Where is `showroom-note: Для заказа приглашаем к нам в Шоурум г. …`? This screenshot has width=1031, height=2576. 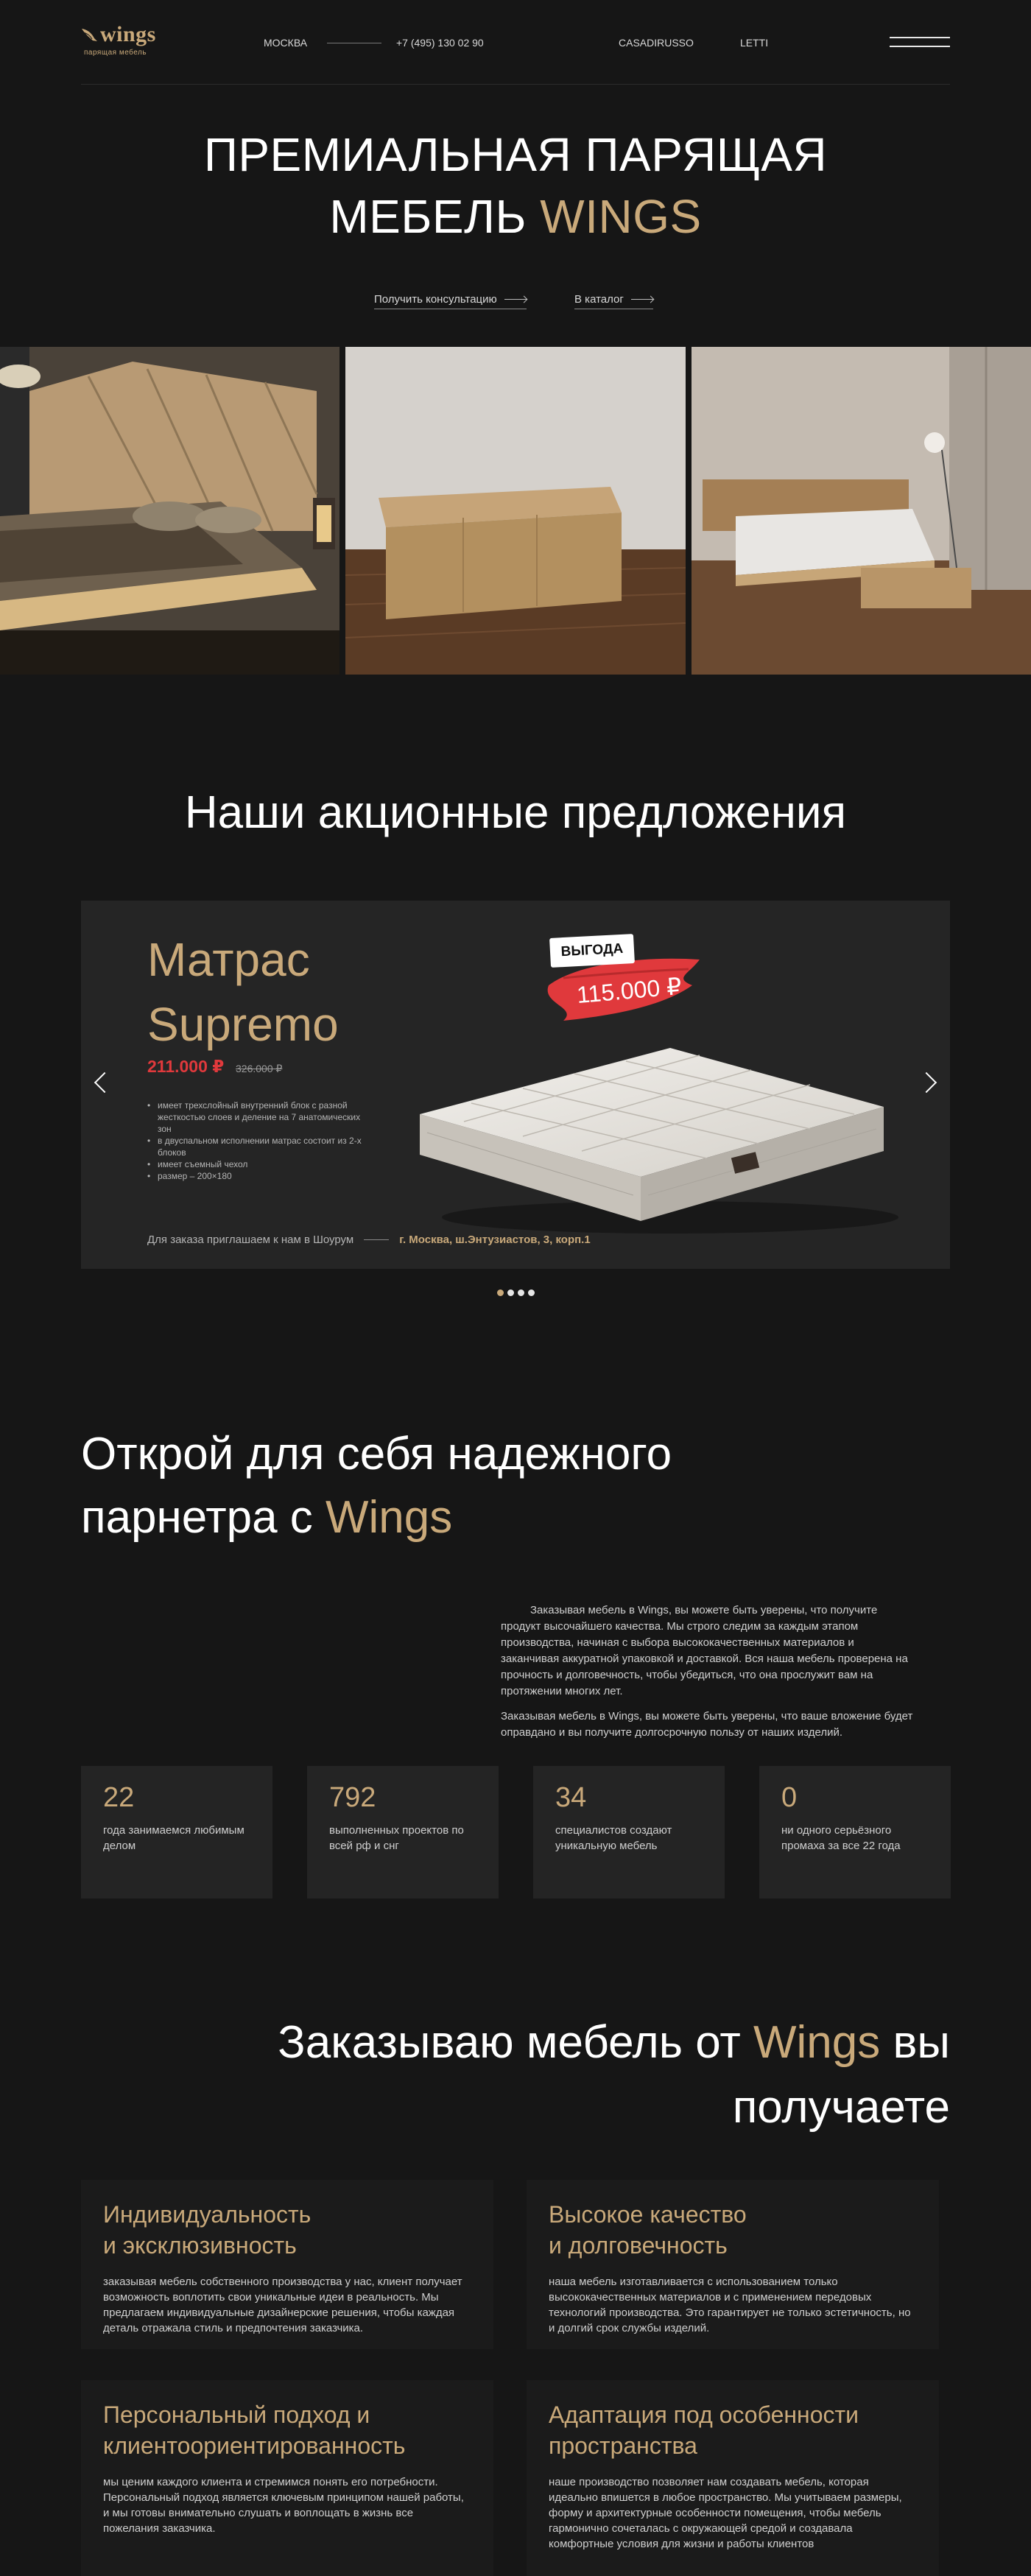
showroom-note: Для заказа приглашаем к нам в Шоурум г. … is located at coordinates (369, 1240).